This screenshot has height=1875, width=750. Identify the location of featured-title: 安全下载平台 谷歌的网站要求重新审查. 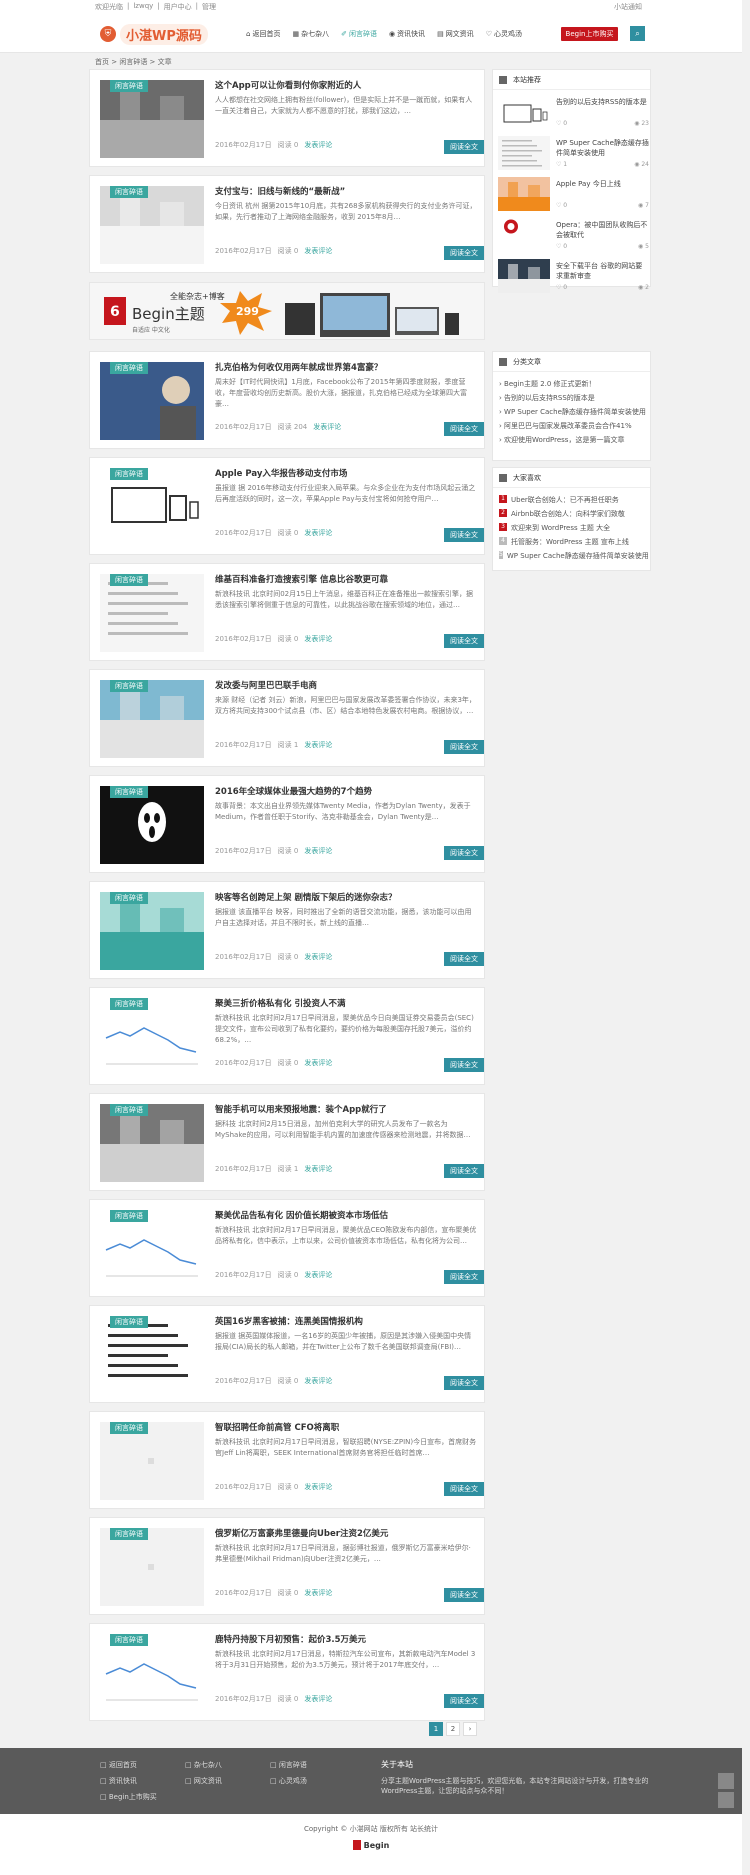
(602, 271).